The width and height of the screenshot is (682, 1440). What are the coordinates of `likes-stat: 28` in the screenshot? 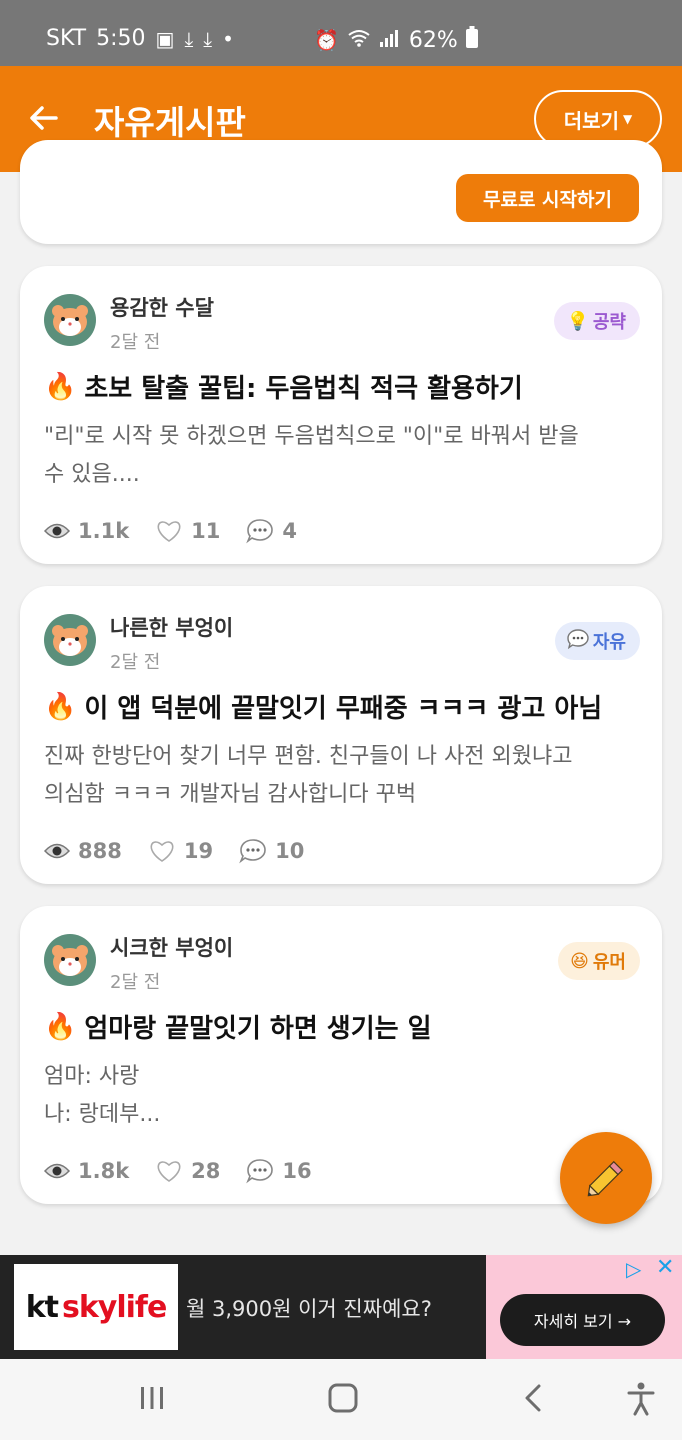 It's located at (187, 1171).